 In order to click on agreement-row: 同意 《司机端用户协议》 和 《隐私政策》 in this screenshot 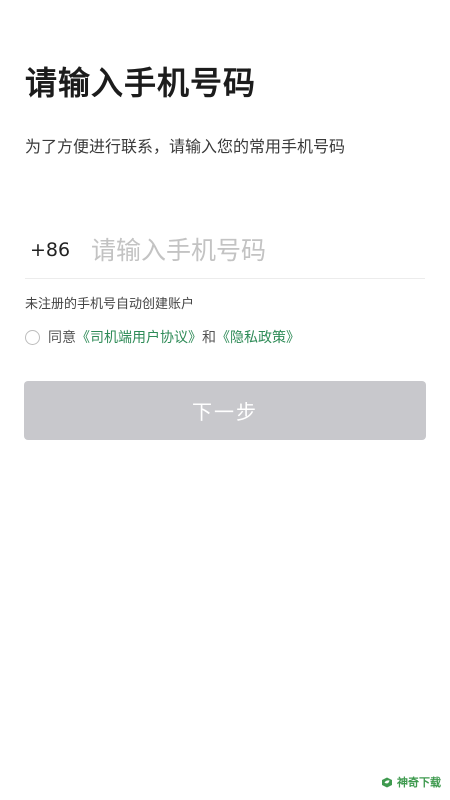, I will do `click(162, 337)`.